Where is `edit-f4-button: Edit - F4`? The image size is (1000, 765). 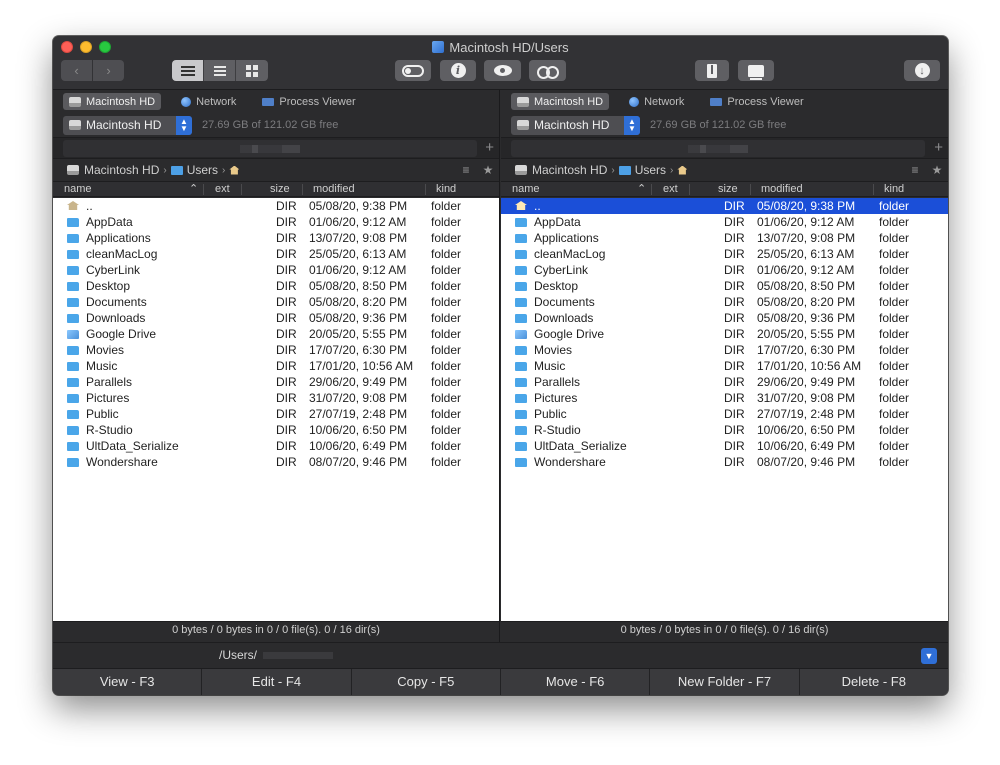
edit-f4-button: Edit - F4 is located at coordinates (277, 682).